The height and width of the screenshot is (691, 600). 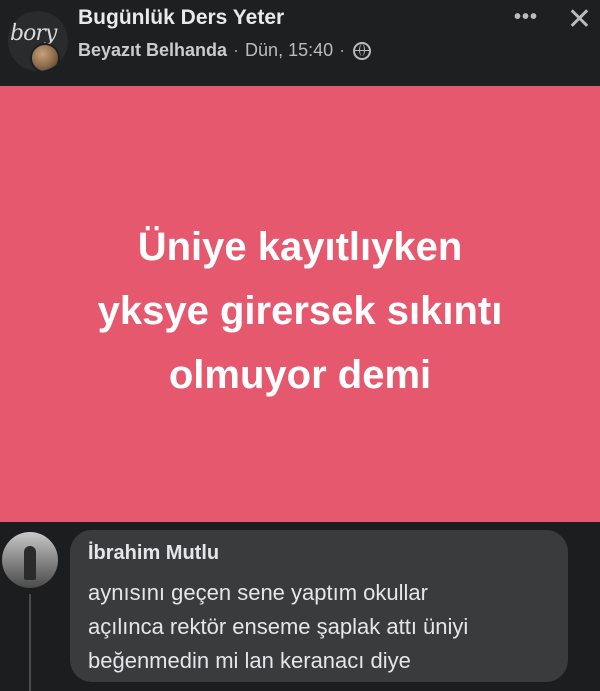 What do you see at coordinates (33, 33) in the screenshot?
I see `group-logo: bory` at bounding box center [33, 33].